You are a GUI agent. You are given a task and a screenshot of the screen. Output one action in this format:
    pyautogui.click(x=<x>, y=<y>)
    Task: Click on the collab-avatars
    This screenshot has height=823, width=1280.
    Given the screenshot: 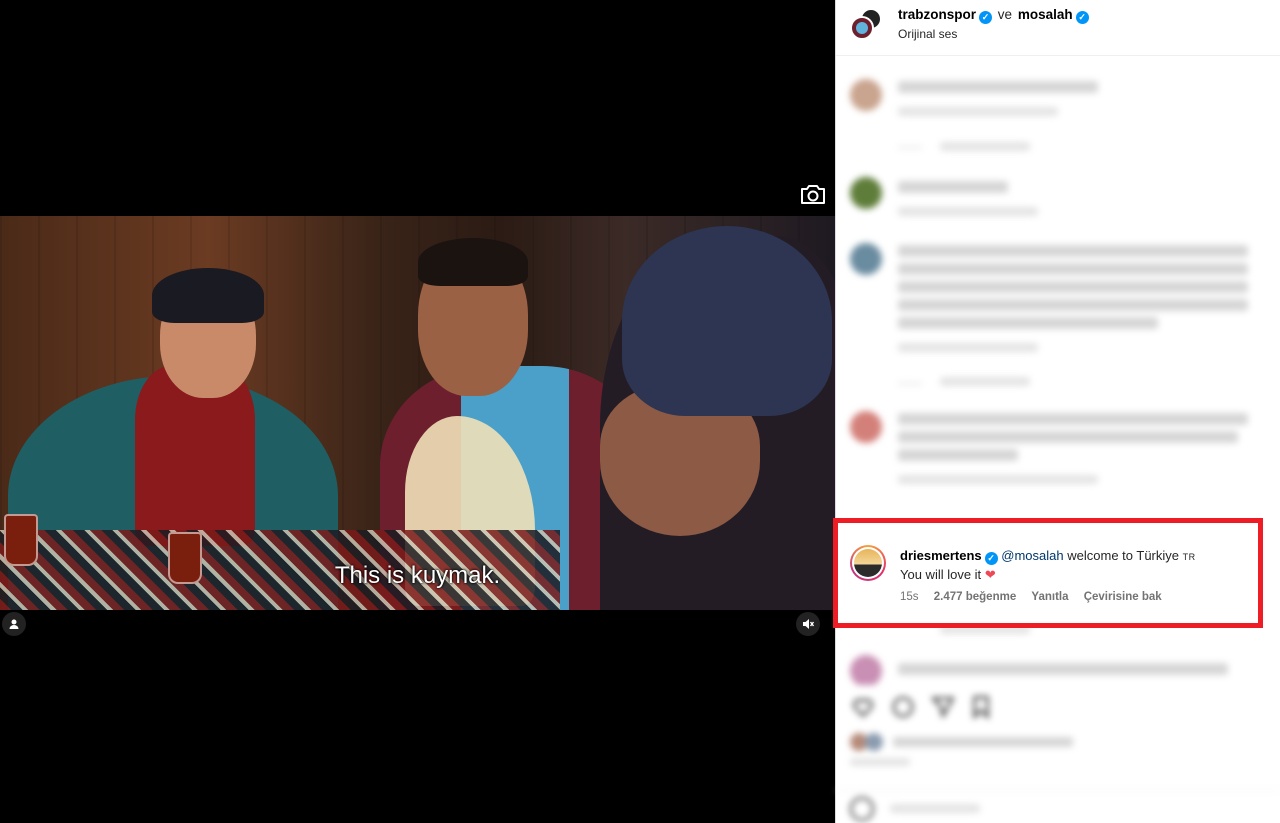 What is the action you would take?
    pyautogui.click(x=866, y=24)
    